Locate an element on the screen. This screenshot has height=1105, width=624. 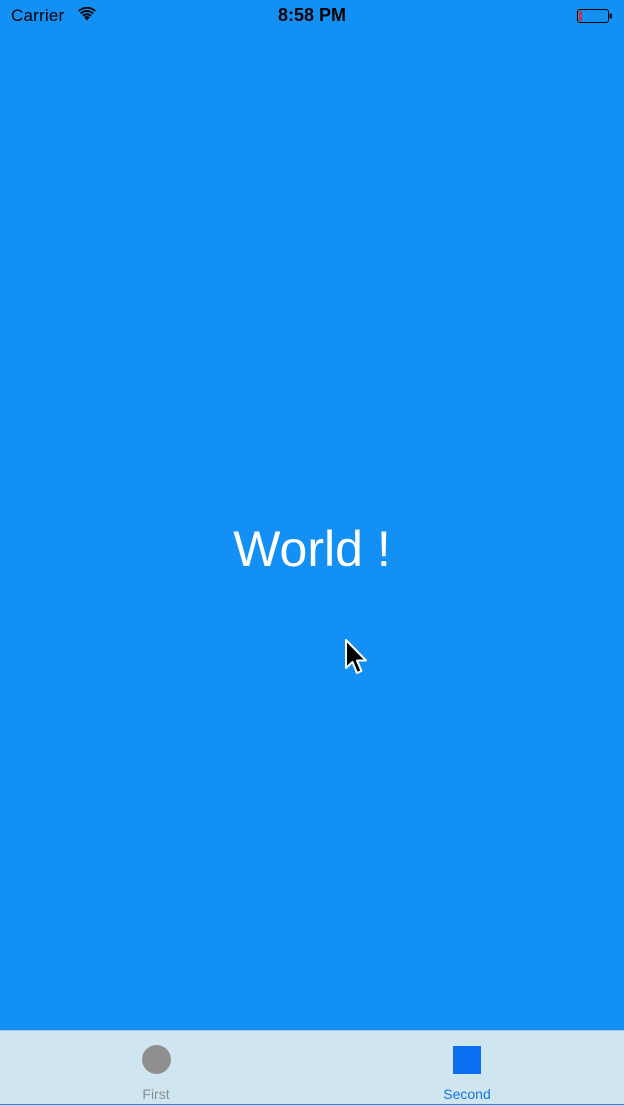
status-bar: Carrier 8:58 PM is located at coordinates (312, 16).